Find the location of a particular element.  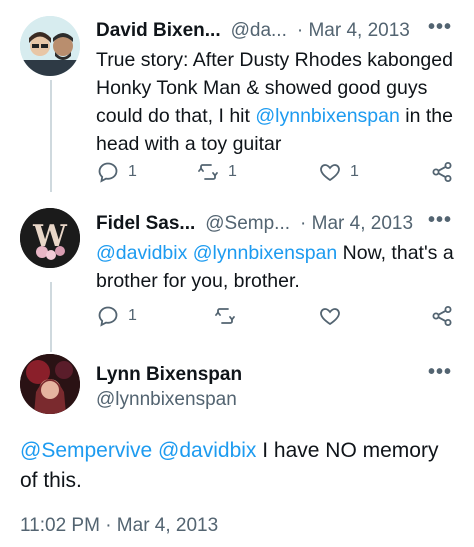

like-button: 1 is located at coordinates (338, 172).